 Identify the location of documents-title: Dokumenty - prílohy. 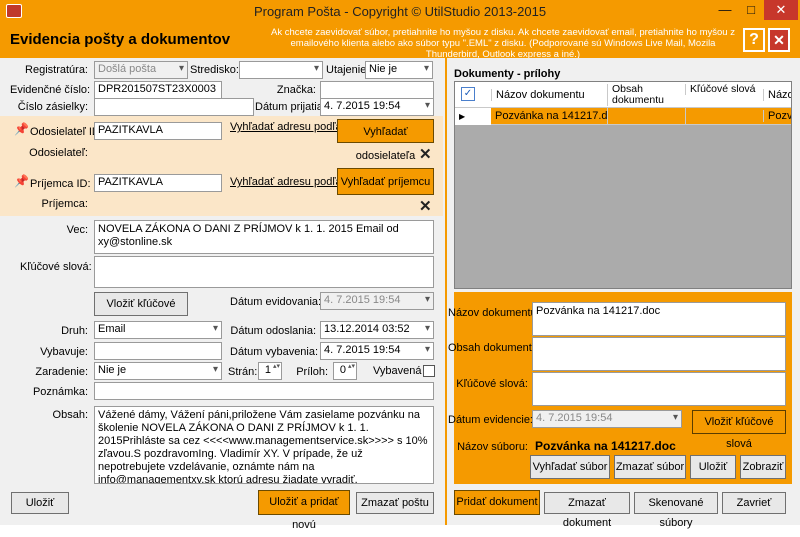
(507, 74).